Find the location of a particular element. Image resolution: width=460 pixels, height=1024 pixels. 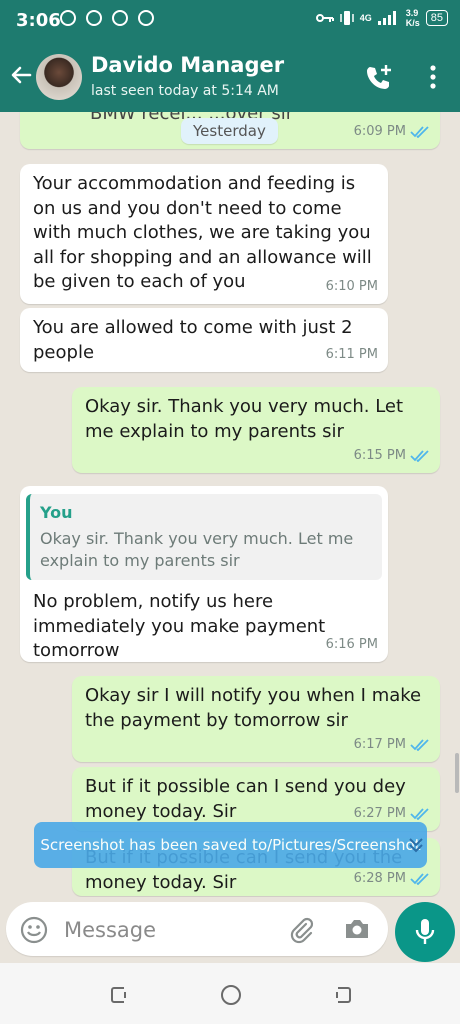

microphone-icon is located at coordinates (425, 931).